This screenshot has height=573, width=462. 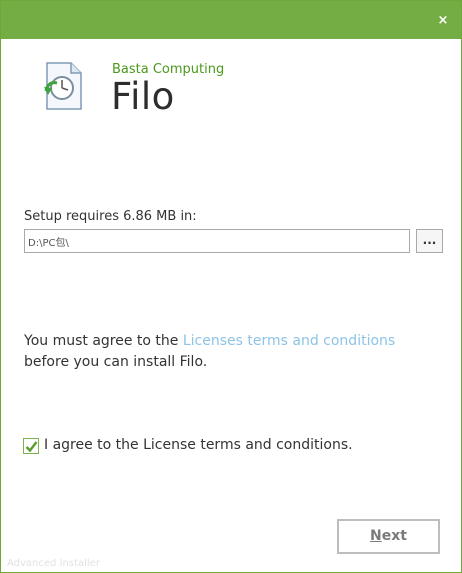 What do you see at coordinates (103, 341) in the screenshot?
I see `license-notice-prefix: You must agree to the` at bounding box center [103, 341].